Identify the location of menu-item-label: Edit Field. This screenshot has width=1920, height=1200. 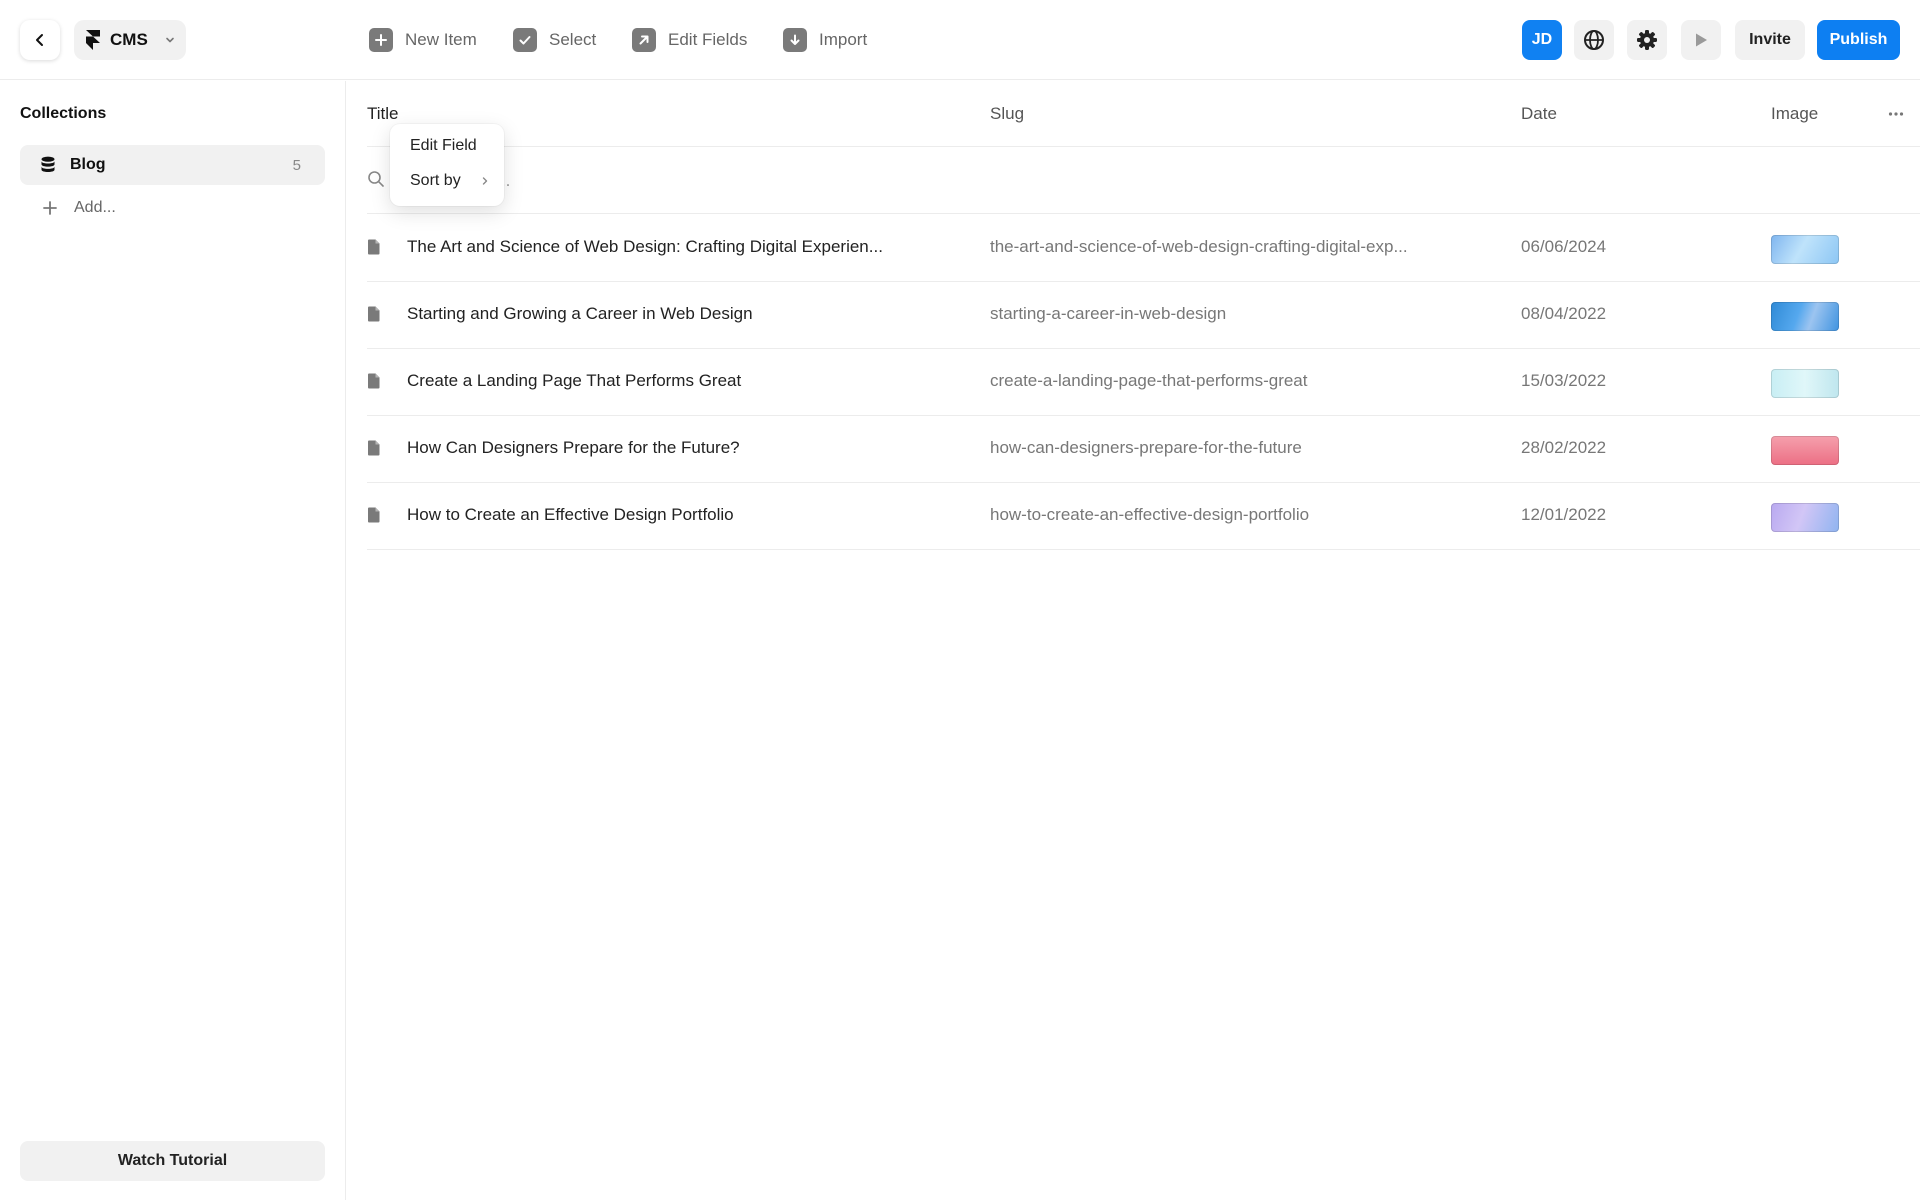
(443, 145).